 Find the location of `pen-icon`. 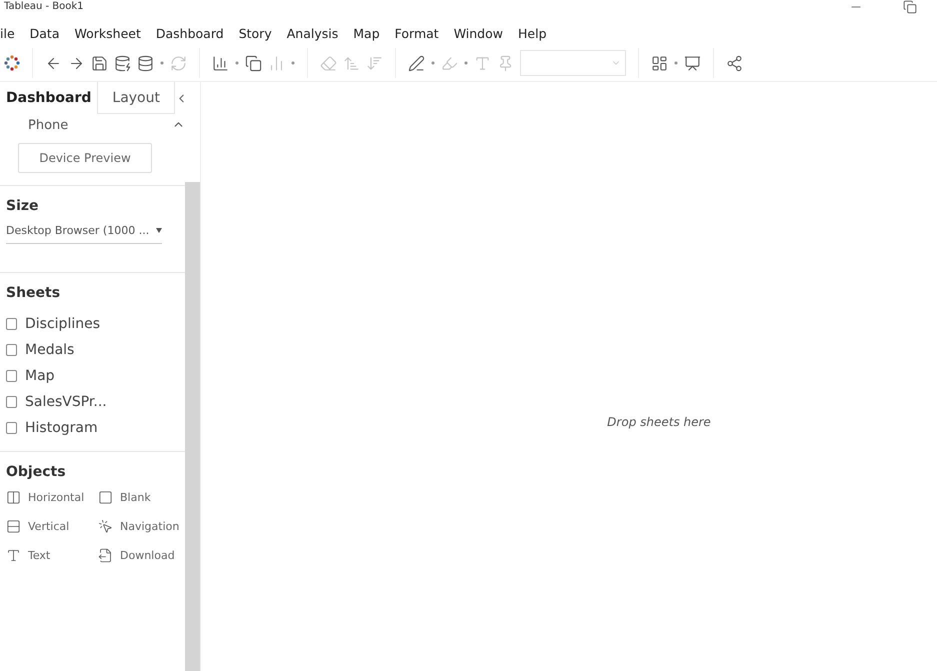

pen-icon is located at coordinates (416, 63).